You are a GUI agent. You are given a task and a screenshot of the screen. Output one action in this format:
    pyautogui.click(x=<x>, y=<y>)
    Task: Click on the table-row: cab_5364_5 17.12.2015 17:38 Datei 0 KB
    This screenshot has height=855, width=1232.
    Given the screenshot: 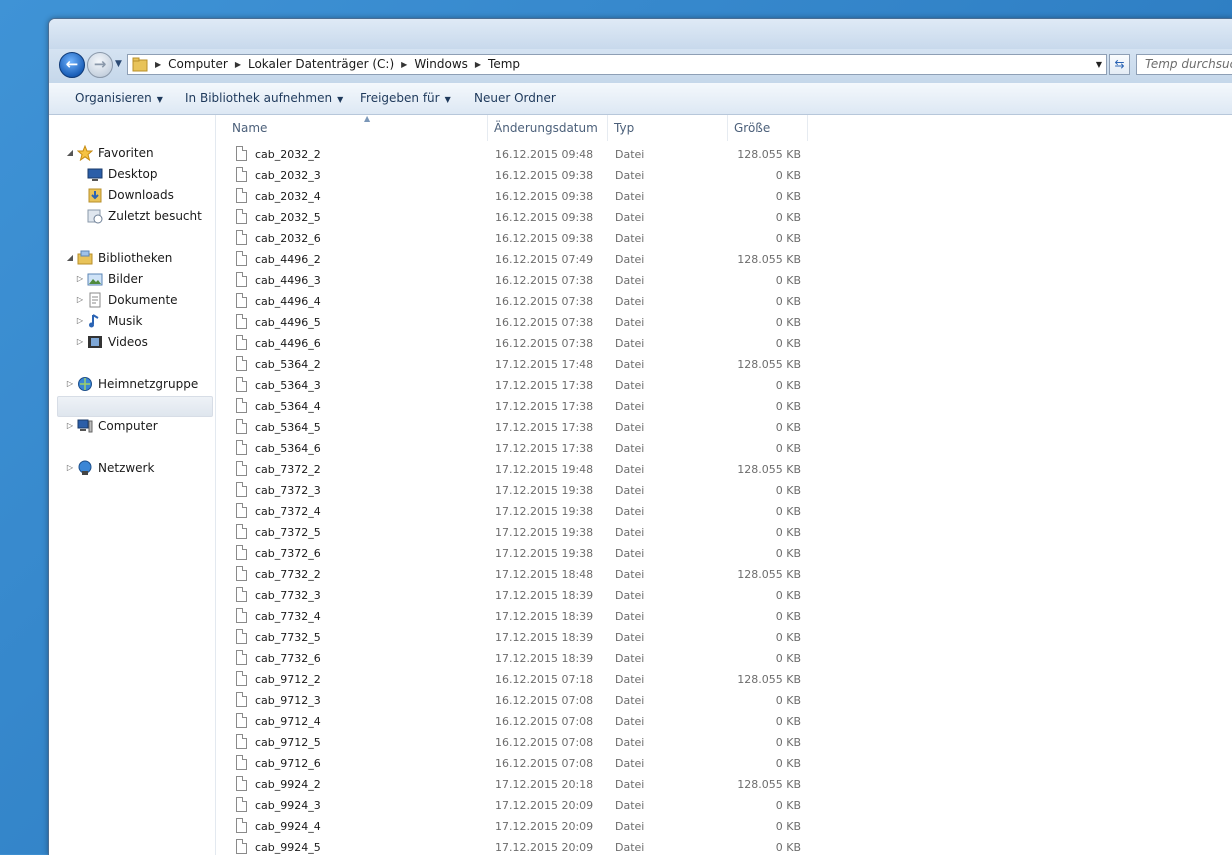 What is the action you would take?
    pyautogui.click(x=516, y=427)
    